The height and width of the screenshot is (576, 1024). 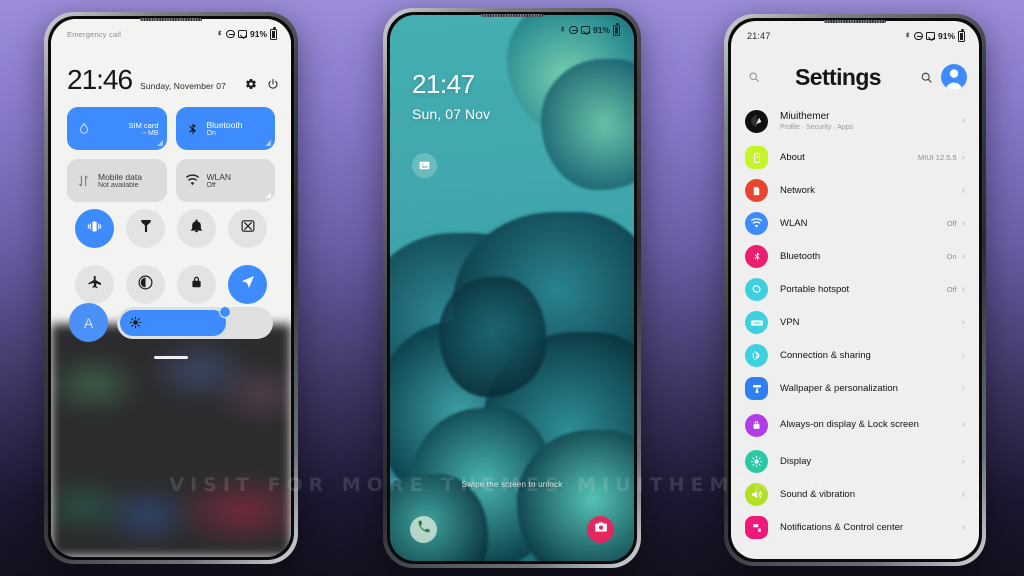 What do you see at coordinates (756, 190) in the screenshot?
I see `sim-icon` at bounding box center [756, 190].